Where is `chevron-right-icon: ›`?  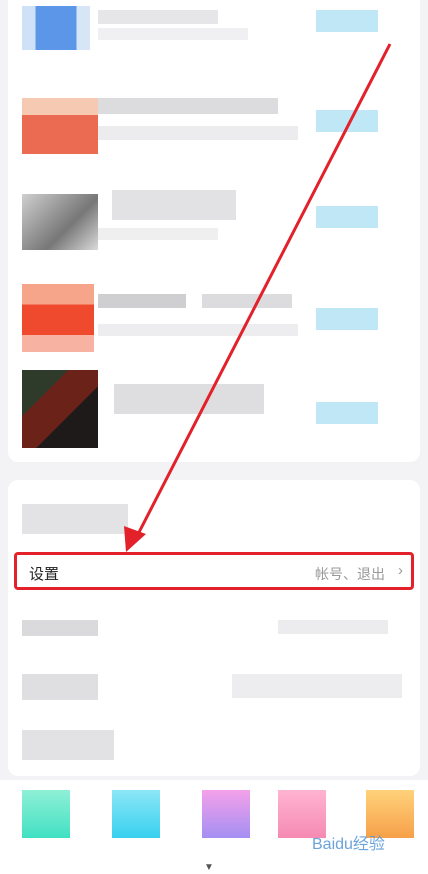 chevron-right-icon: › is located at coordinates (400, 570).